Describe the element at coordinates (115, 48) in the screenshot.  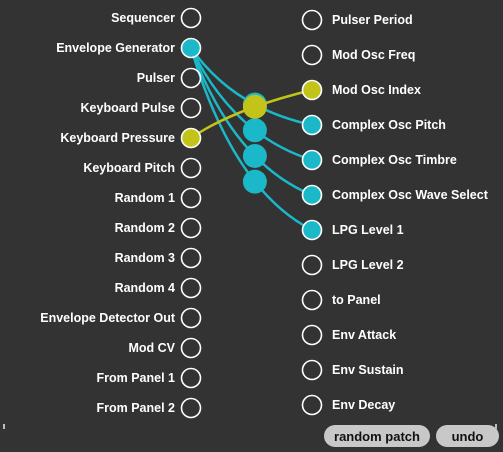
I see `source-label: Envelope Generator` at that location.